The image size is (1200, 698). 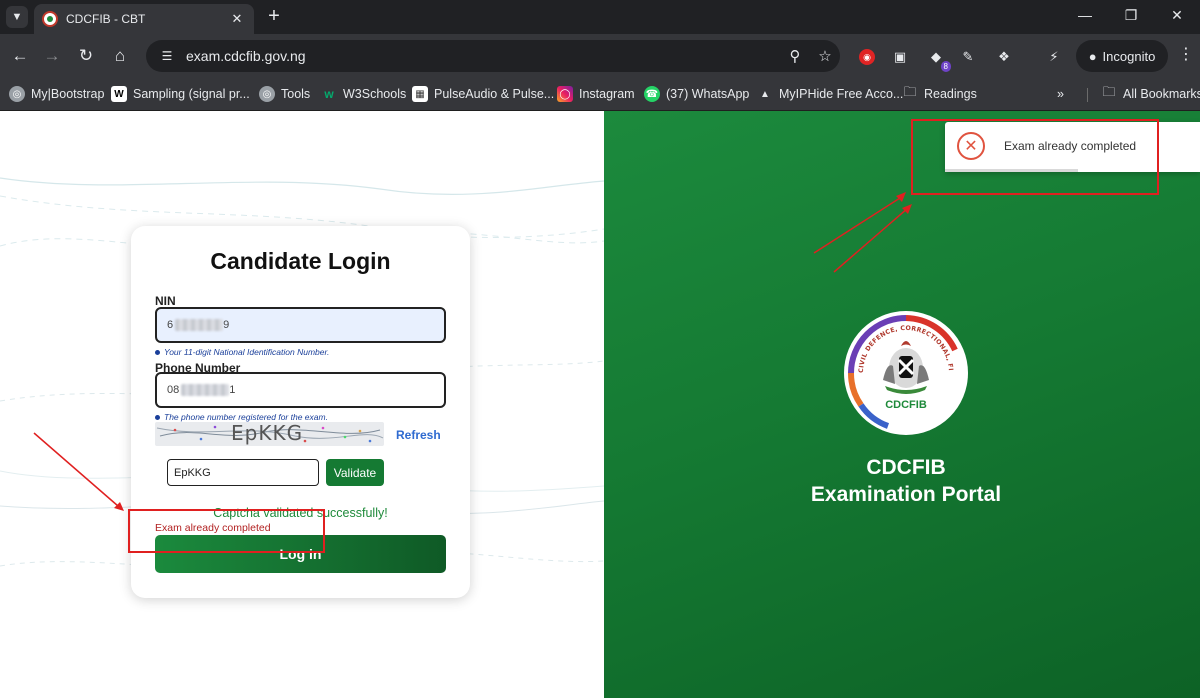 I want to click on bookmark-label: Tools, so click(x=296, y=94).